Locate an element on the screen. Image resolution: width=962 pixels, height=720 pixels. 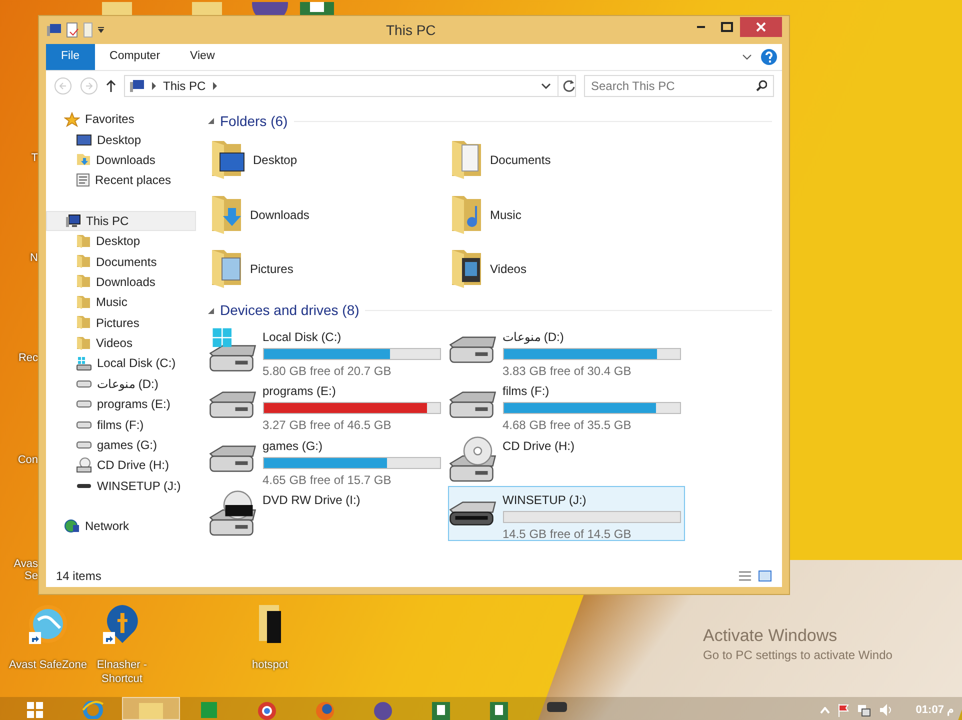
desktop-icon-label: Con is located at coordinates (28, 460).